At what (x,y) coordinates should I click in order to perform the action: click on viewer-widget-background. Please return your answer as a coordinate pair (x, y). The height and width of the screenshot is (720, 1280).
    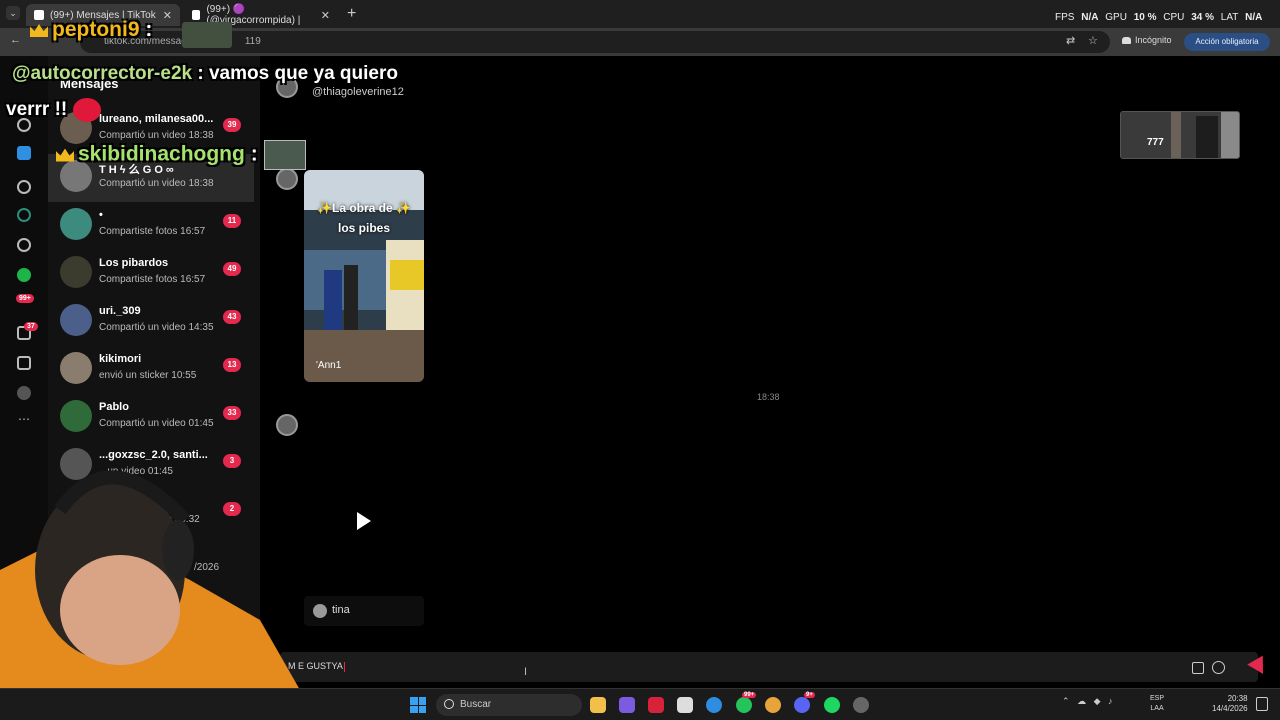
    Looking at the image, I should click on (1180, 135).